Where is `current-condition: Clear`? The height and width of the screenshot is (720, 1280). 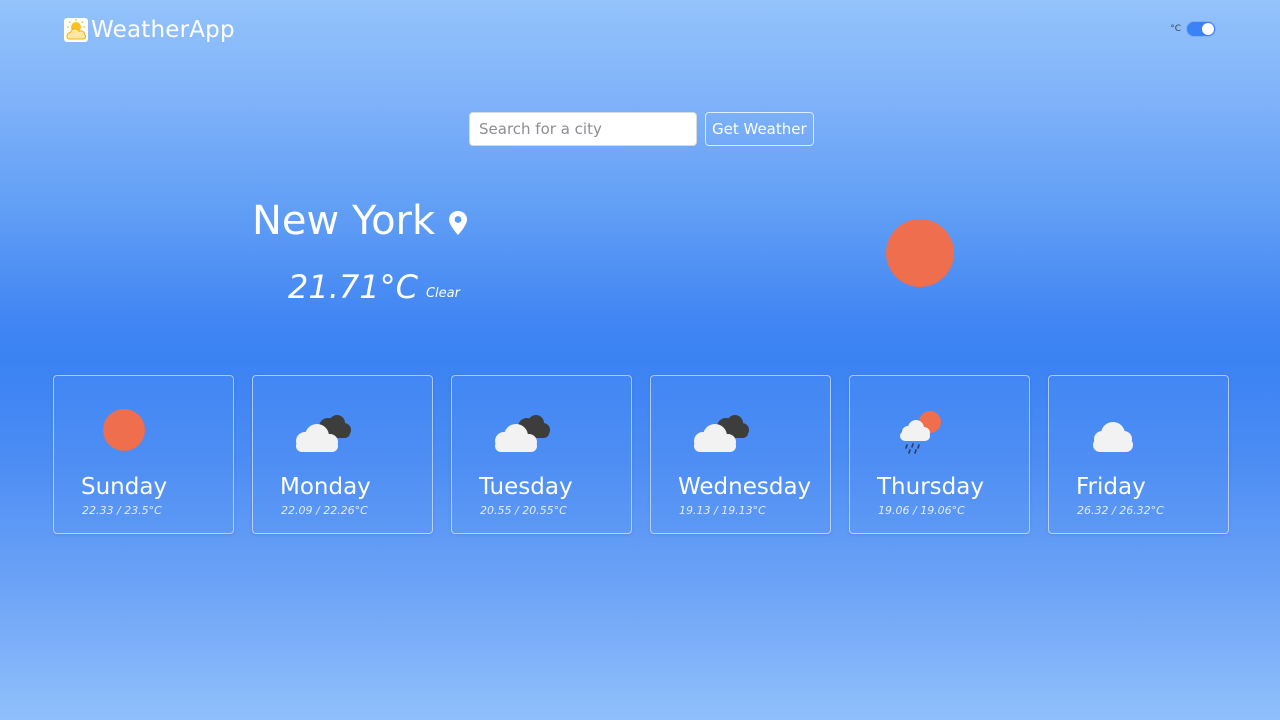
current-condition: Clear is located at coordinates (442, 293).